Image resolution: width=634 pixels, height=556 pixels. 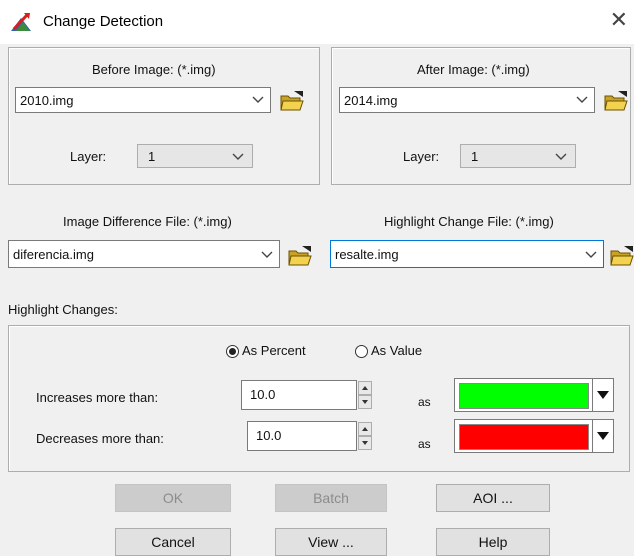 I want to click on cancel-button: Cancel, so click(x=173, y=542).